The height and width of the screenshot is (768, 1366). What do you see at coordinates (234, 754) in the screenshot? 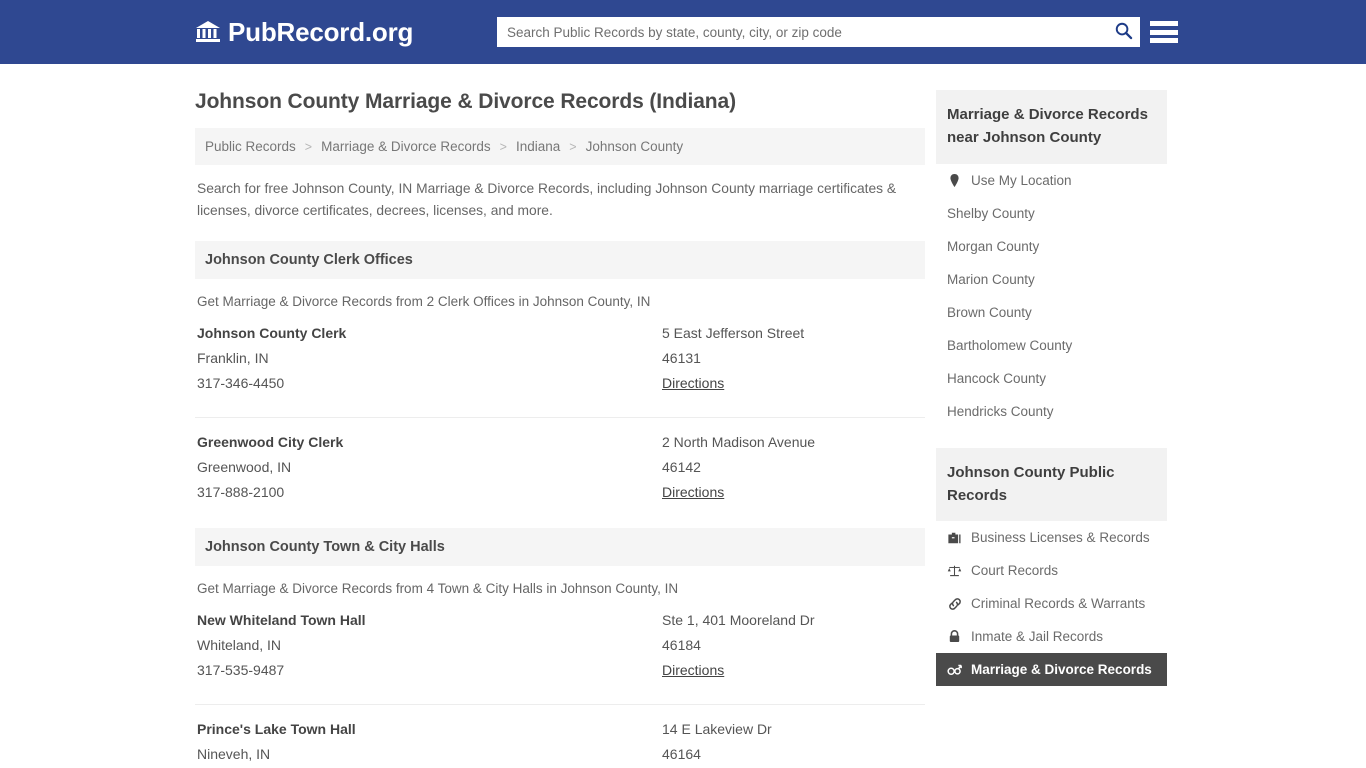
I see `listing-city: Nineveh, IN` at bounding box center [234, 754].